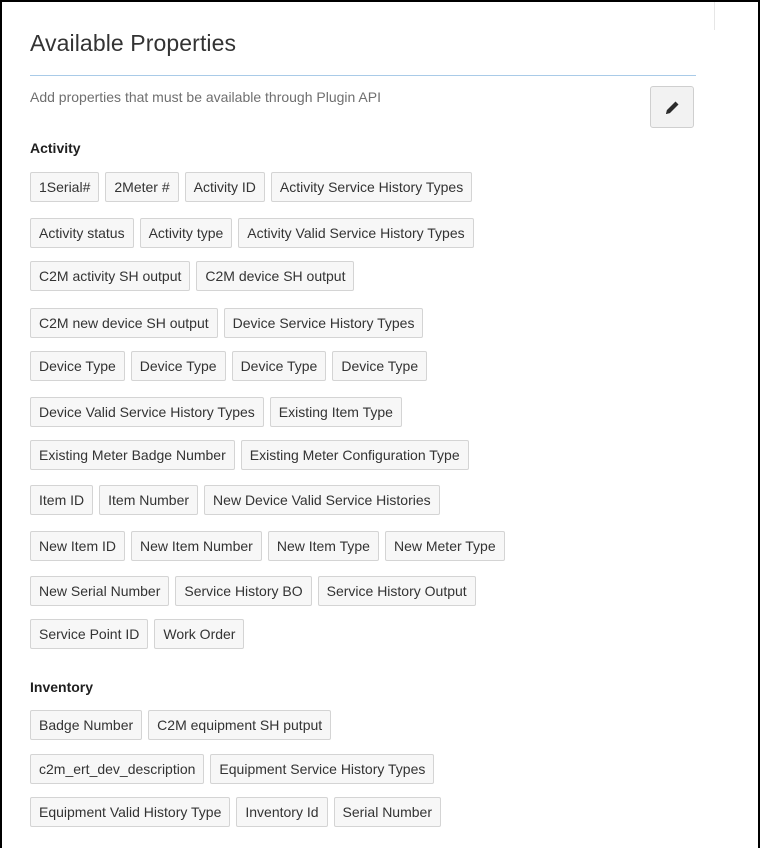 This screenshot has width=760, height=848. What do you see at coordinates (196, 546) in the screenshot?
I see `property-tag: New Item Number` at bounding box center [196, 546].